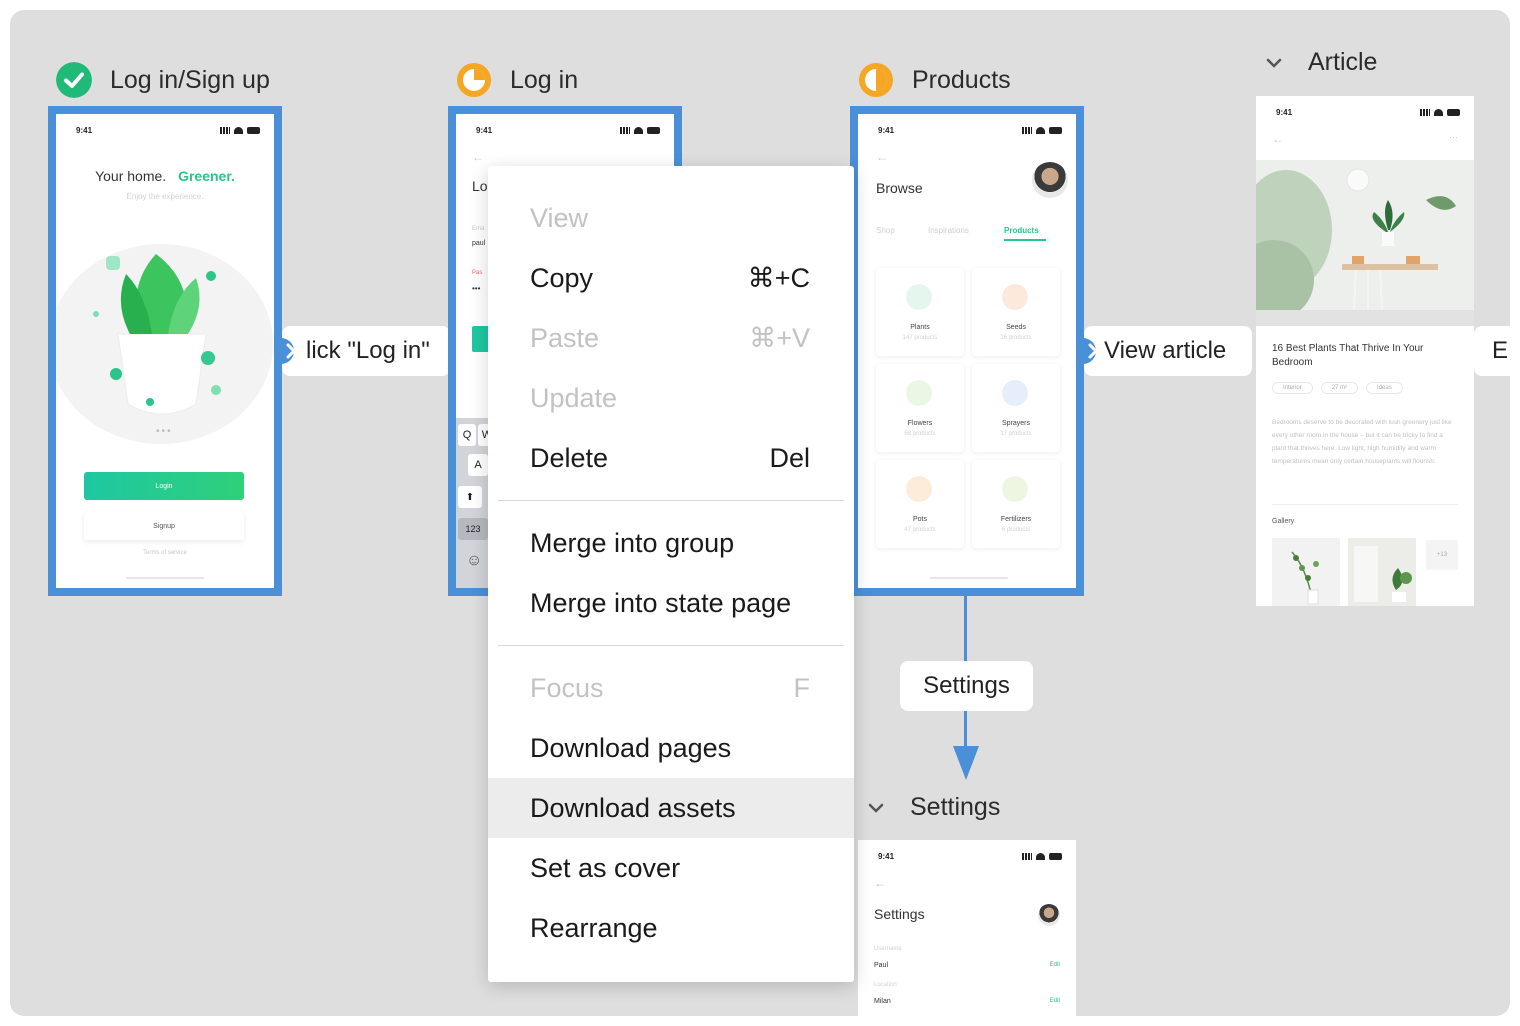  What do you see at coordinates (920, 504) in the screenshot?
I see `category-card-pots: Pots 47 products` at bounding box center [920, 504].